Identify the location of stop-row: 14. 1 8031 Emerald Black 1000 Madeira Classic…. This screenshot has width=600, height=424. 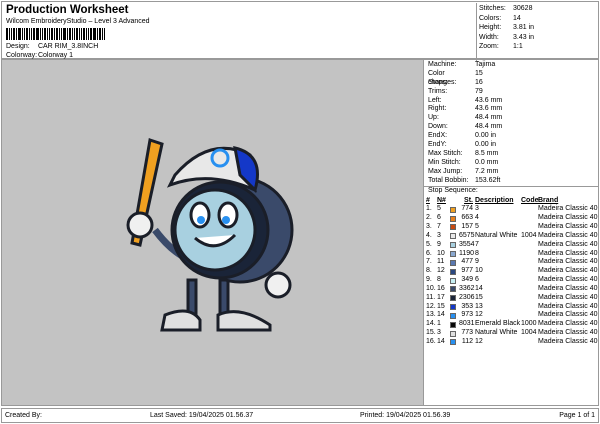
(511, 324).